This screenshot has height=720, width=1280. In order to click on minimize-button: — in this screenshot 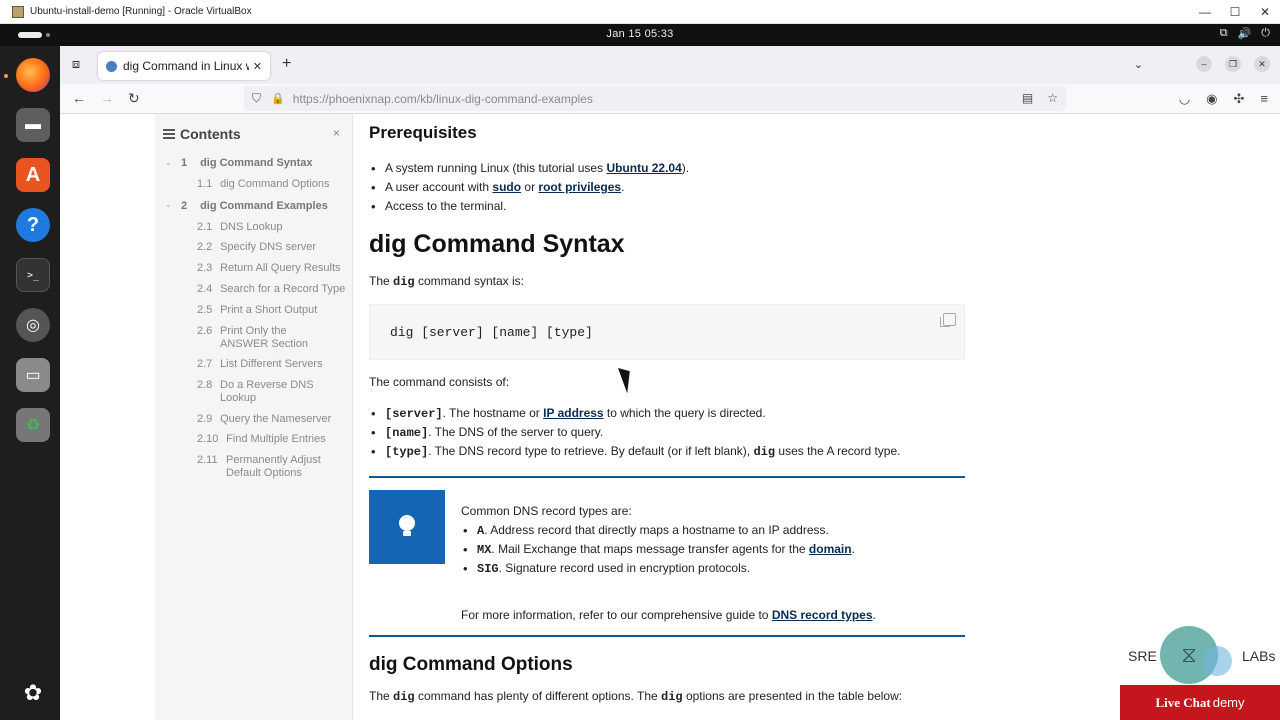, I will do `click(1205, 12)`.